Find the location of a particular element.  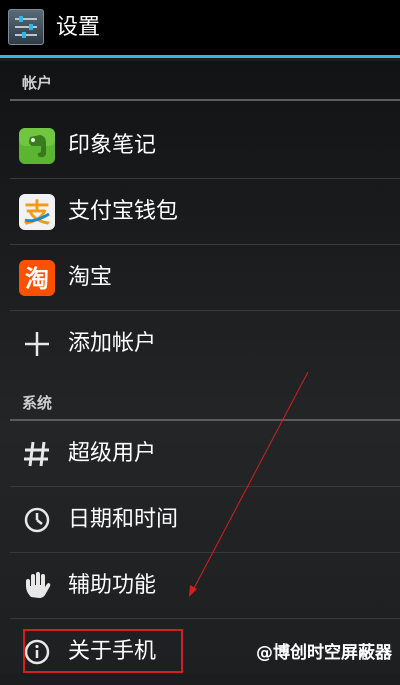

watermark: @博创时空屏蔽器 is located at coordinates (324, 653).